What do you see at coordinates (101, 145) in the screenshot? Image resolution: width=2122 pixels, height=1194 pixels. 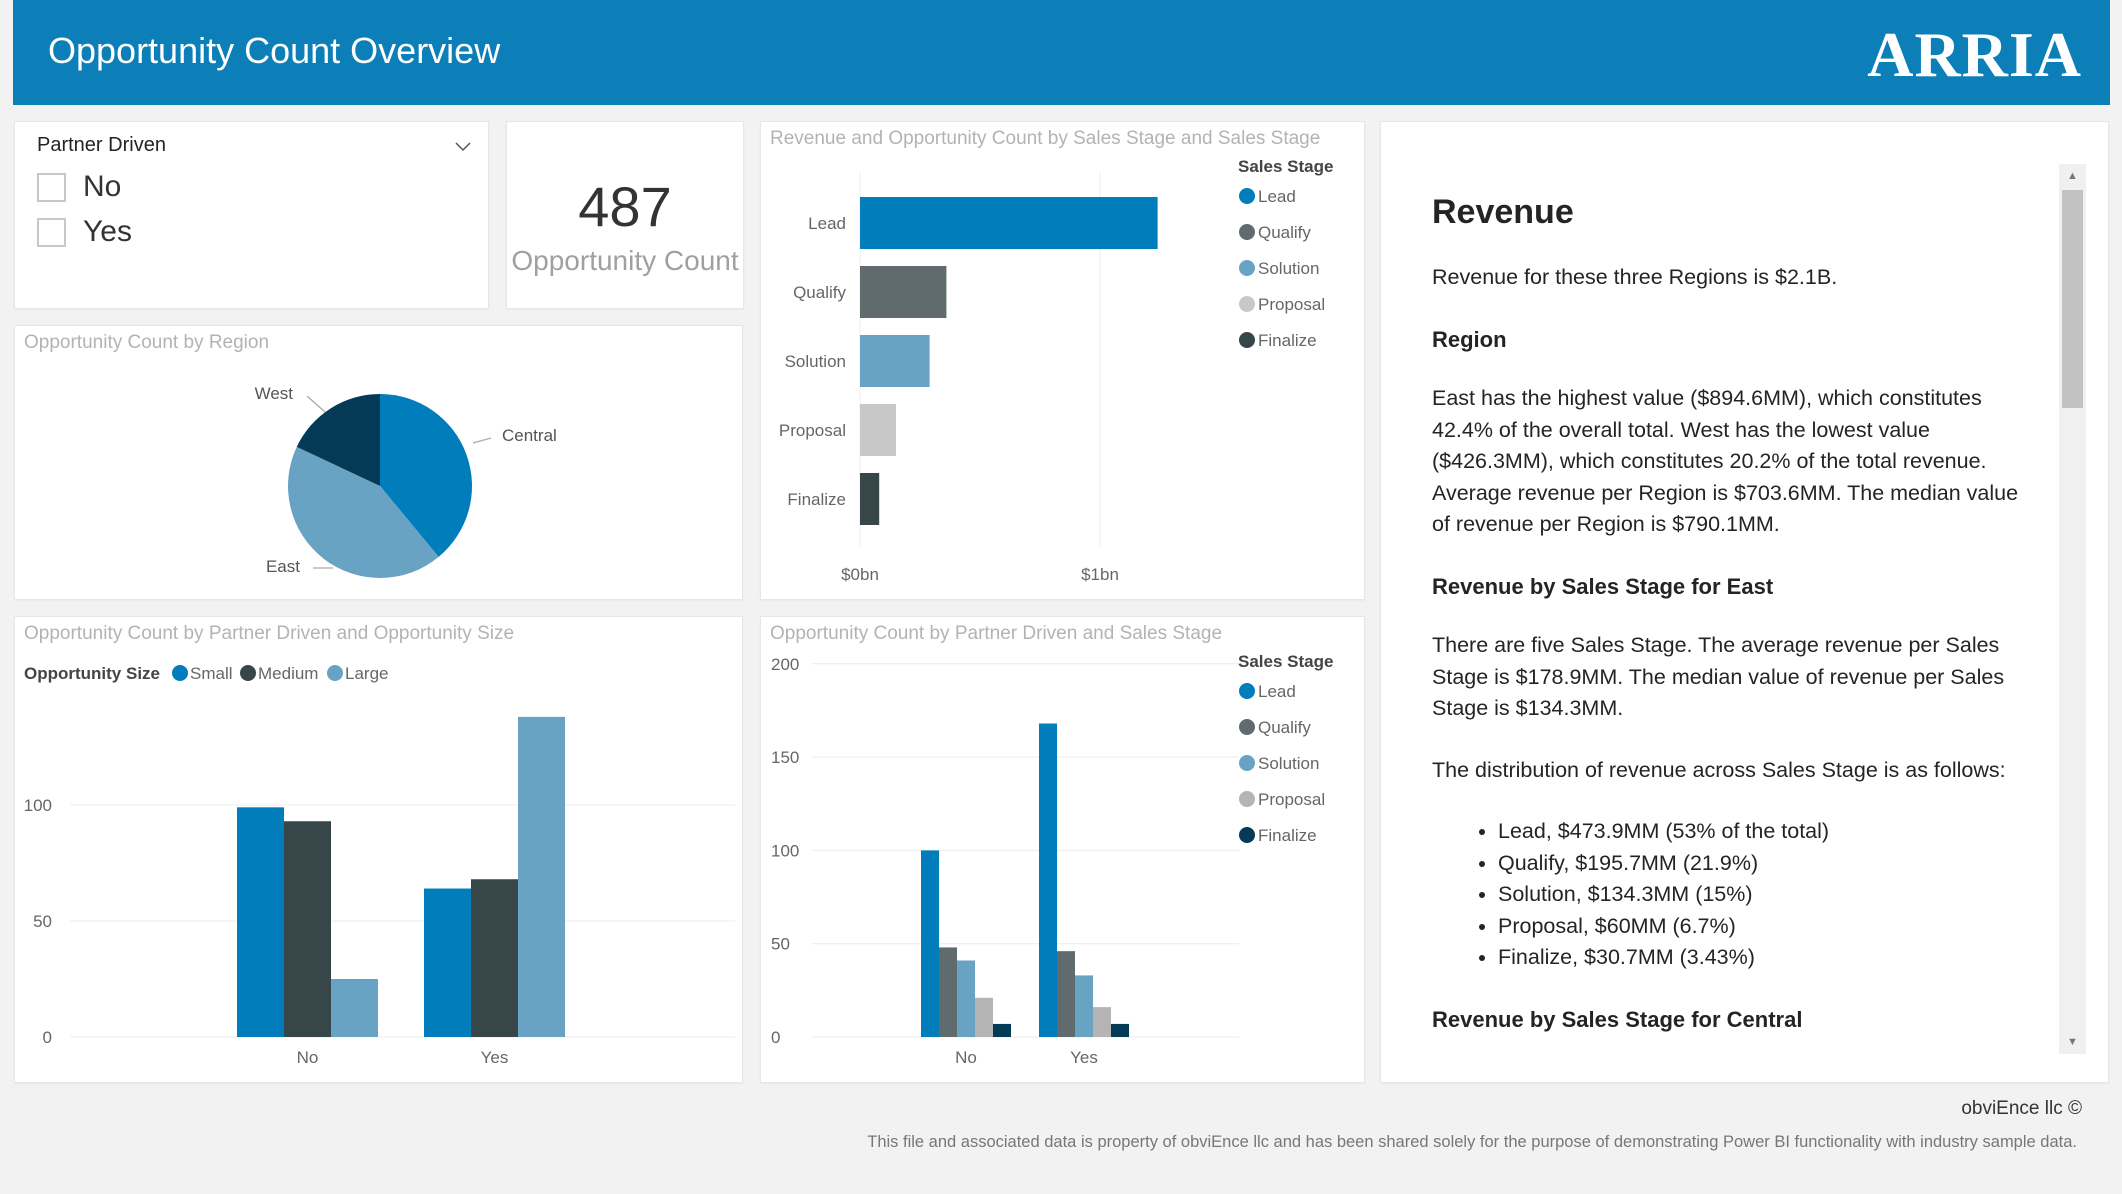 I see `slicer-title: Partner Driven` at bounding box center [101, 145].